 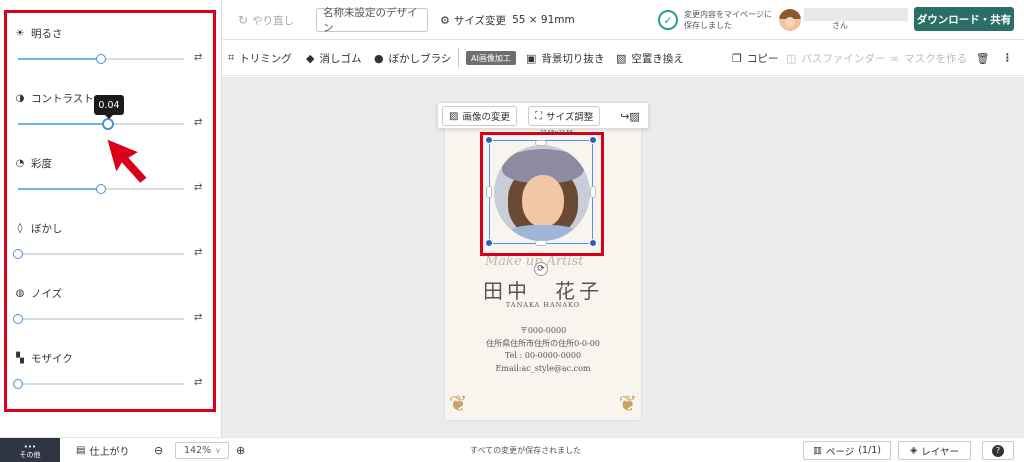 I want to click on avatar, so click(x=790, y=20).